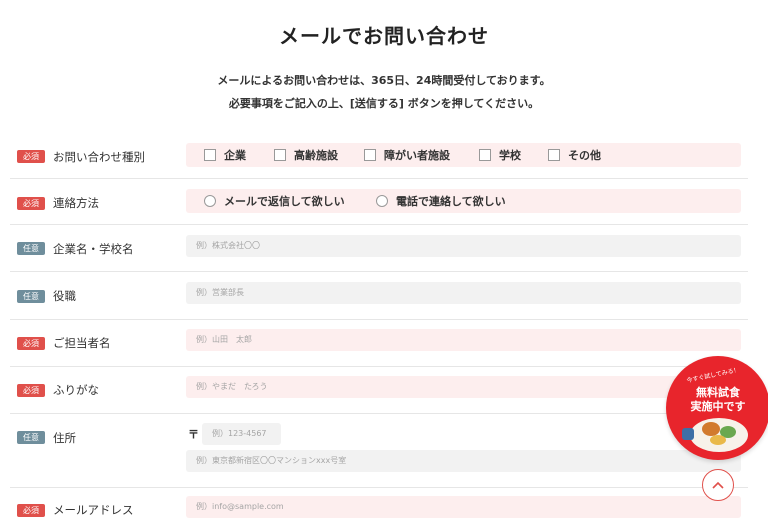 This screenshot has width=768, height=527. What do you see at coordinates (384, 103) in the screenshot?
I see `intro-line-2: 必要事項をご記入の上、[送信する] ボタンを押してください。` at bounding box center [384, 103].